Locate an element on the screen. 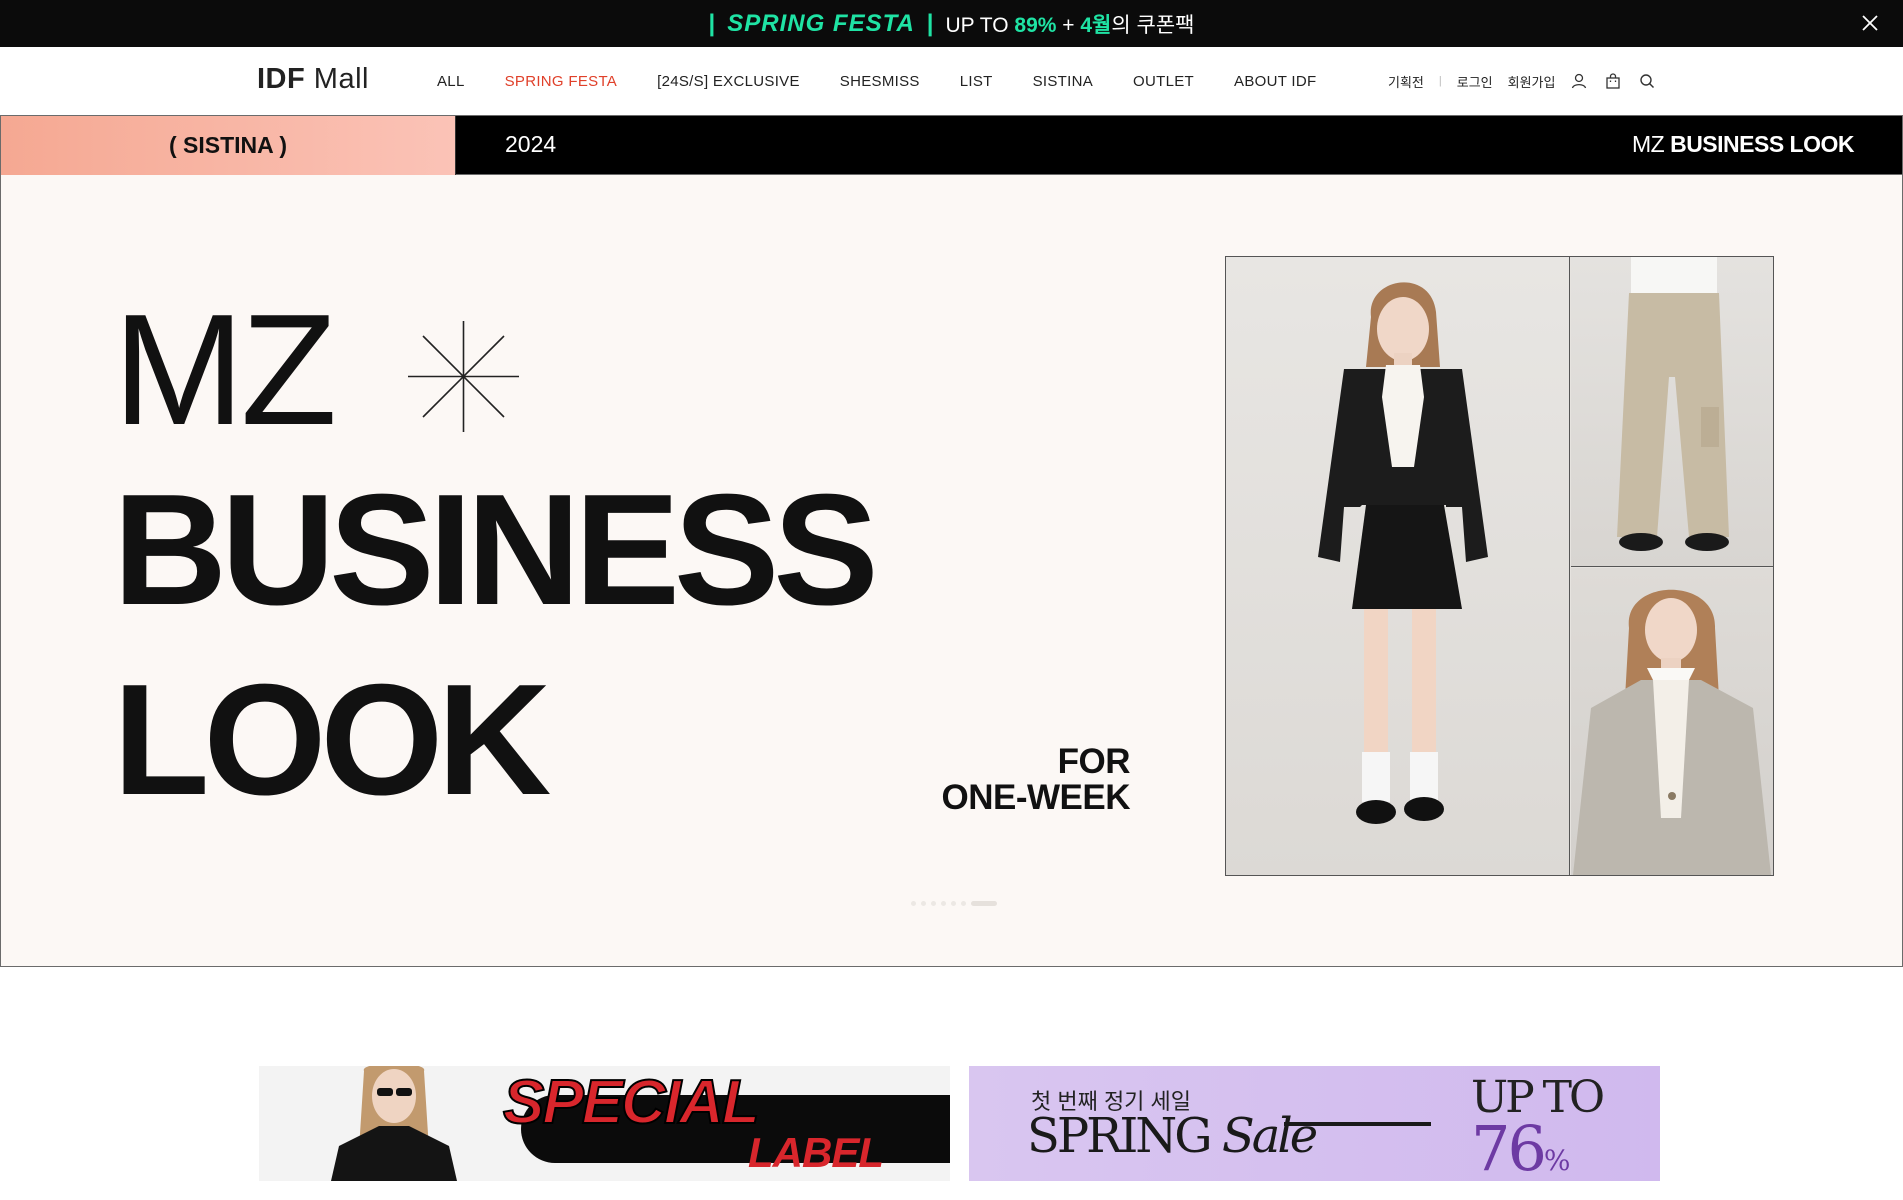 The image size is (1903, 1200). nav-item-spring-festa: SPRING FESTA is located at coordinates (561, 81).